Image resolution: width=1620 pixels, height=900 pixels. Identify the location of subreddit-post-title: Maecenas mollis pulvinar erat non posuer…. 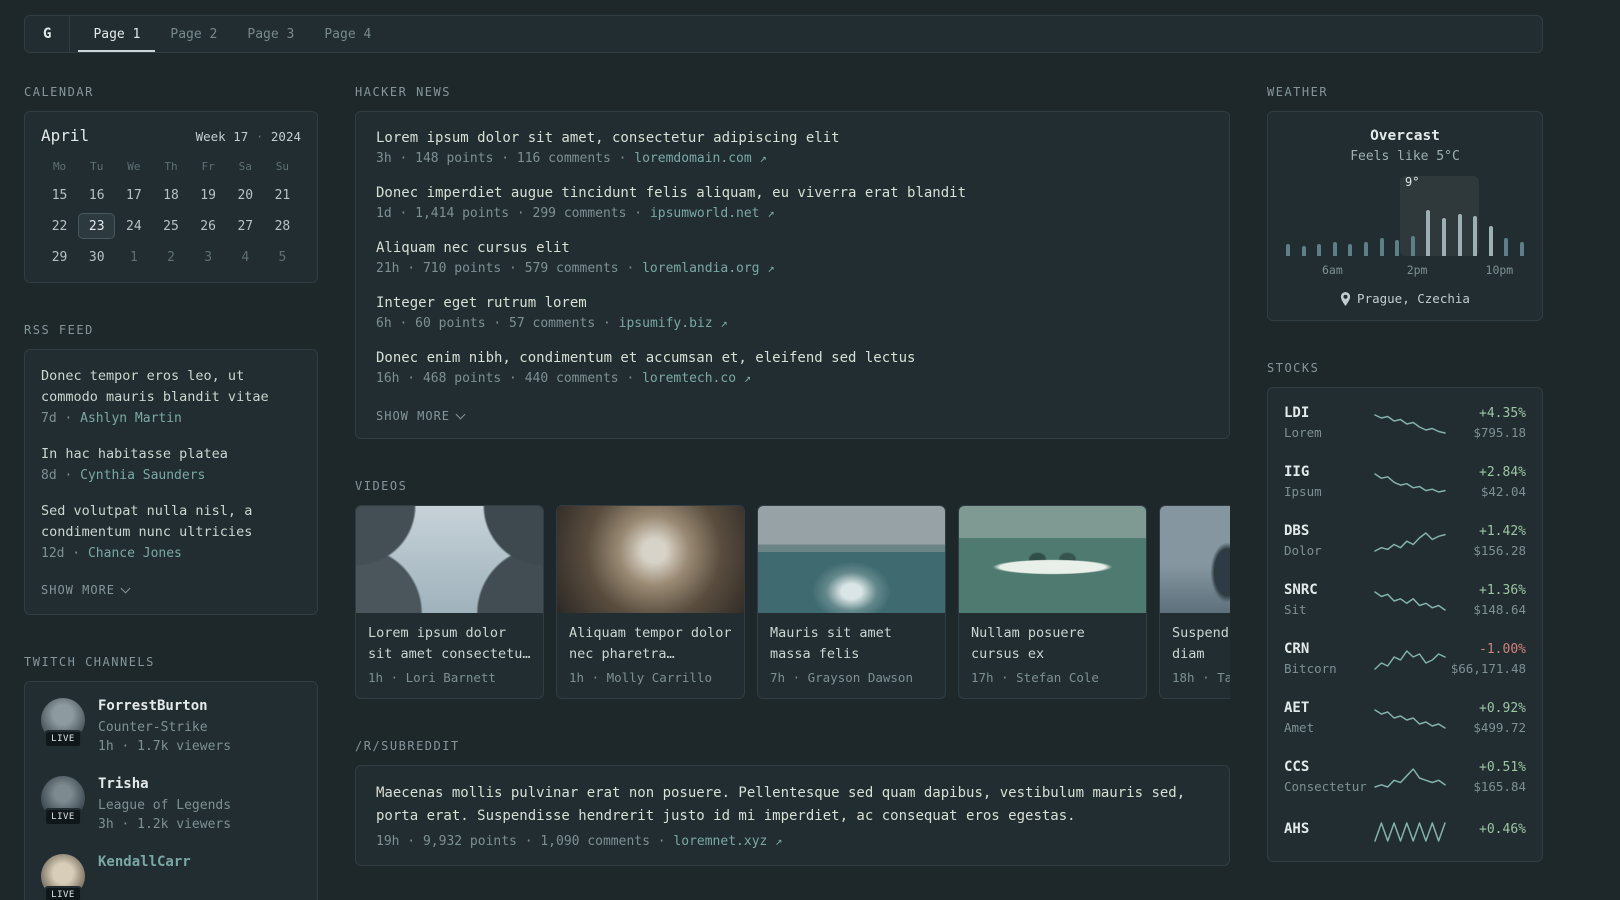
(792, 805).